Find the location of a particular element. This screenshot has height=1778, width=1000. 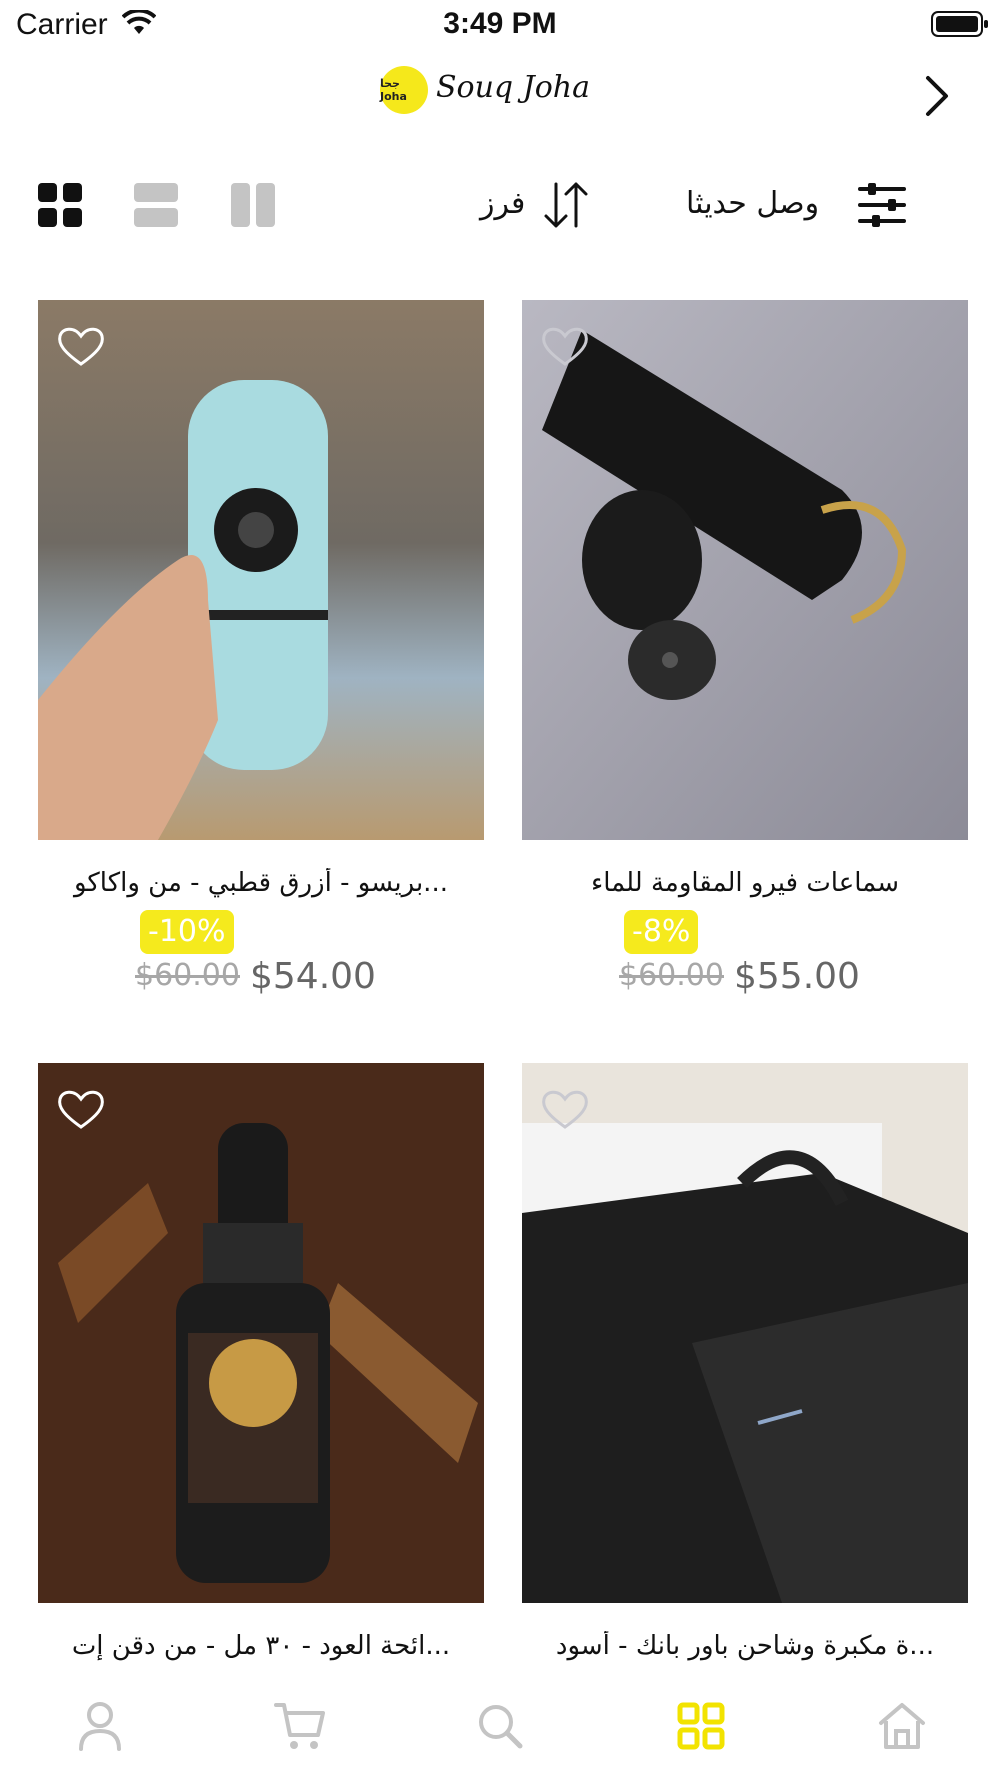

sort-button: فرز is located at coordinates (502, 203).